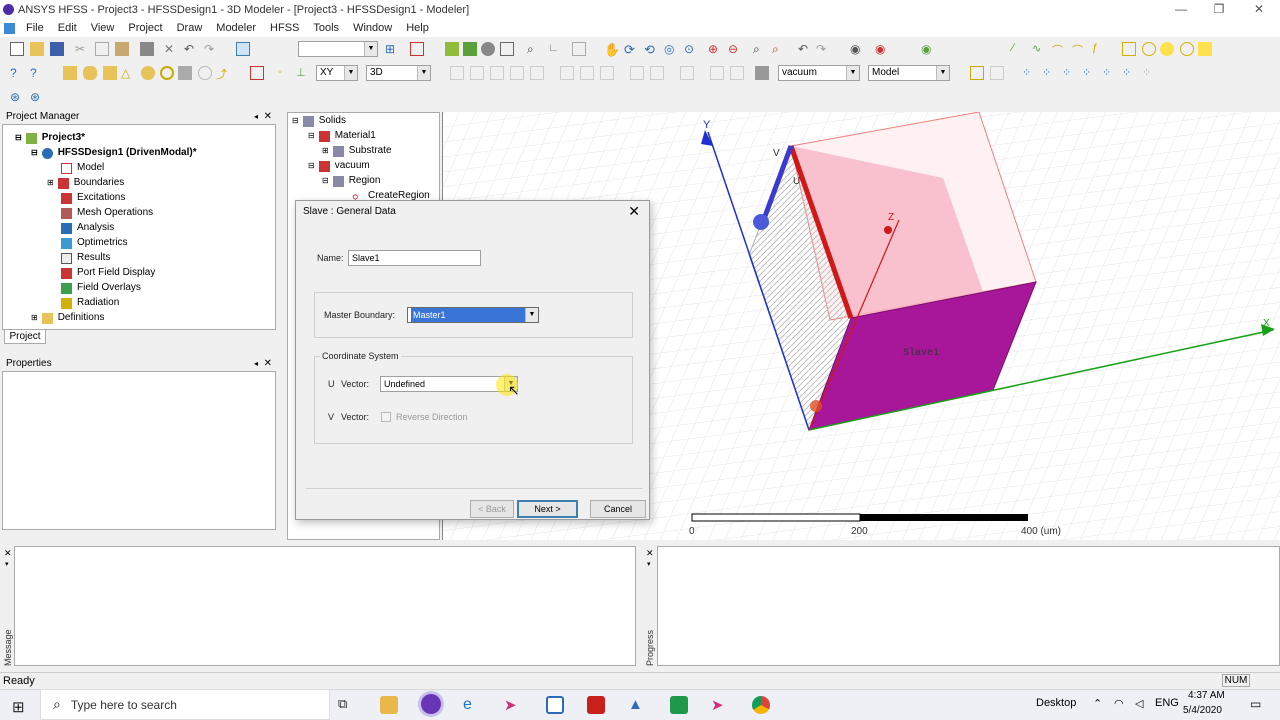 Image resolution: width=1280 pixels, height=720 pixels. I want to click on report-icon, so click(507, 49).